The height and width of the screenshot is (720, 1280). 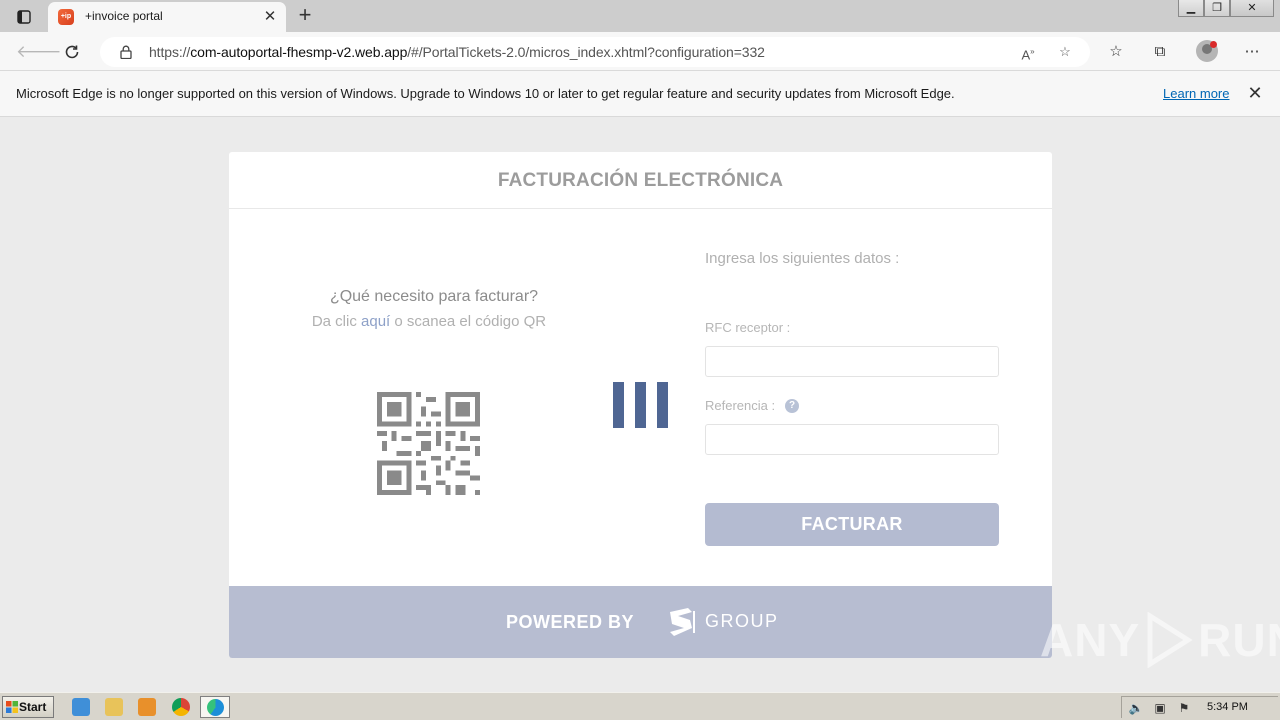 I want to click on s-group-logo-icon, so click(x=682, y=622).